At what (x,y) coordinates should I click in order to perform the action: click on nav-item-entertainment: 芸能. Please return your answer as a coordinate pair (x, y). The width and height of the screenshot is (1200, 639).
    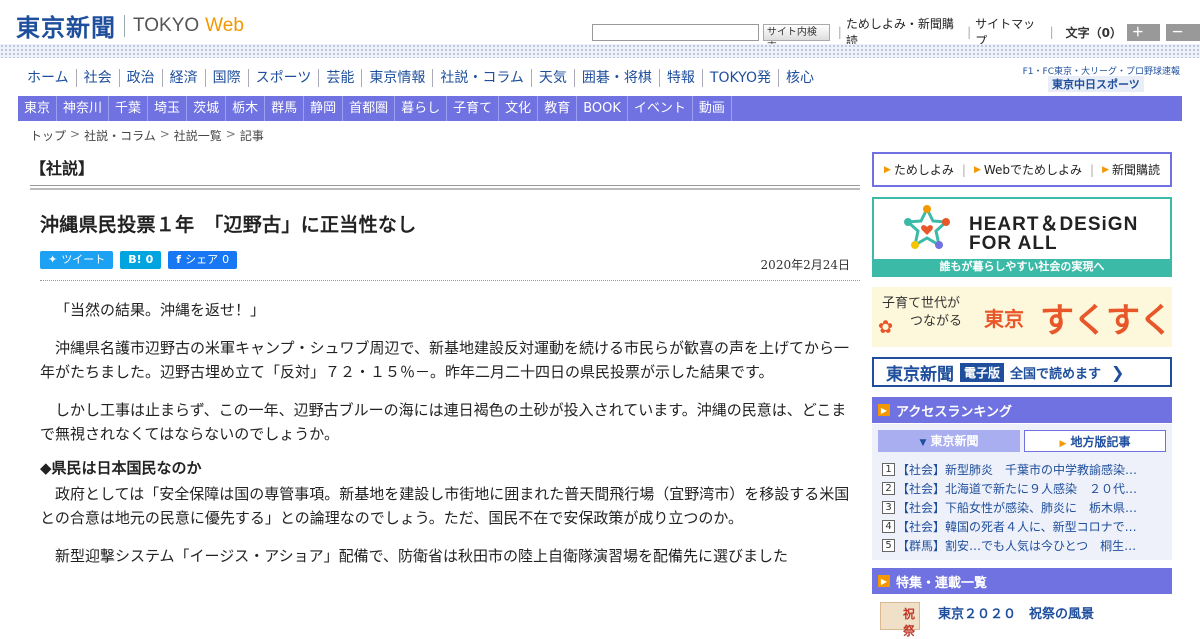
    Looking at the image, I should click on (339, 78).